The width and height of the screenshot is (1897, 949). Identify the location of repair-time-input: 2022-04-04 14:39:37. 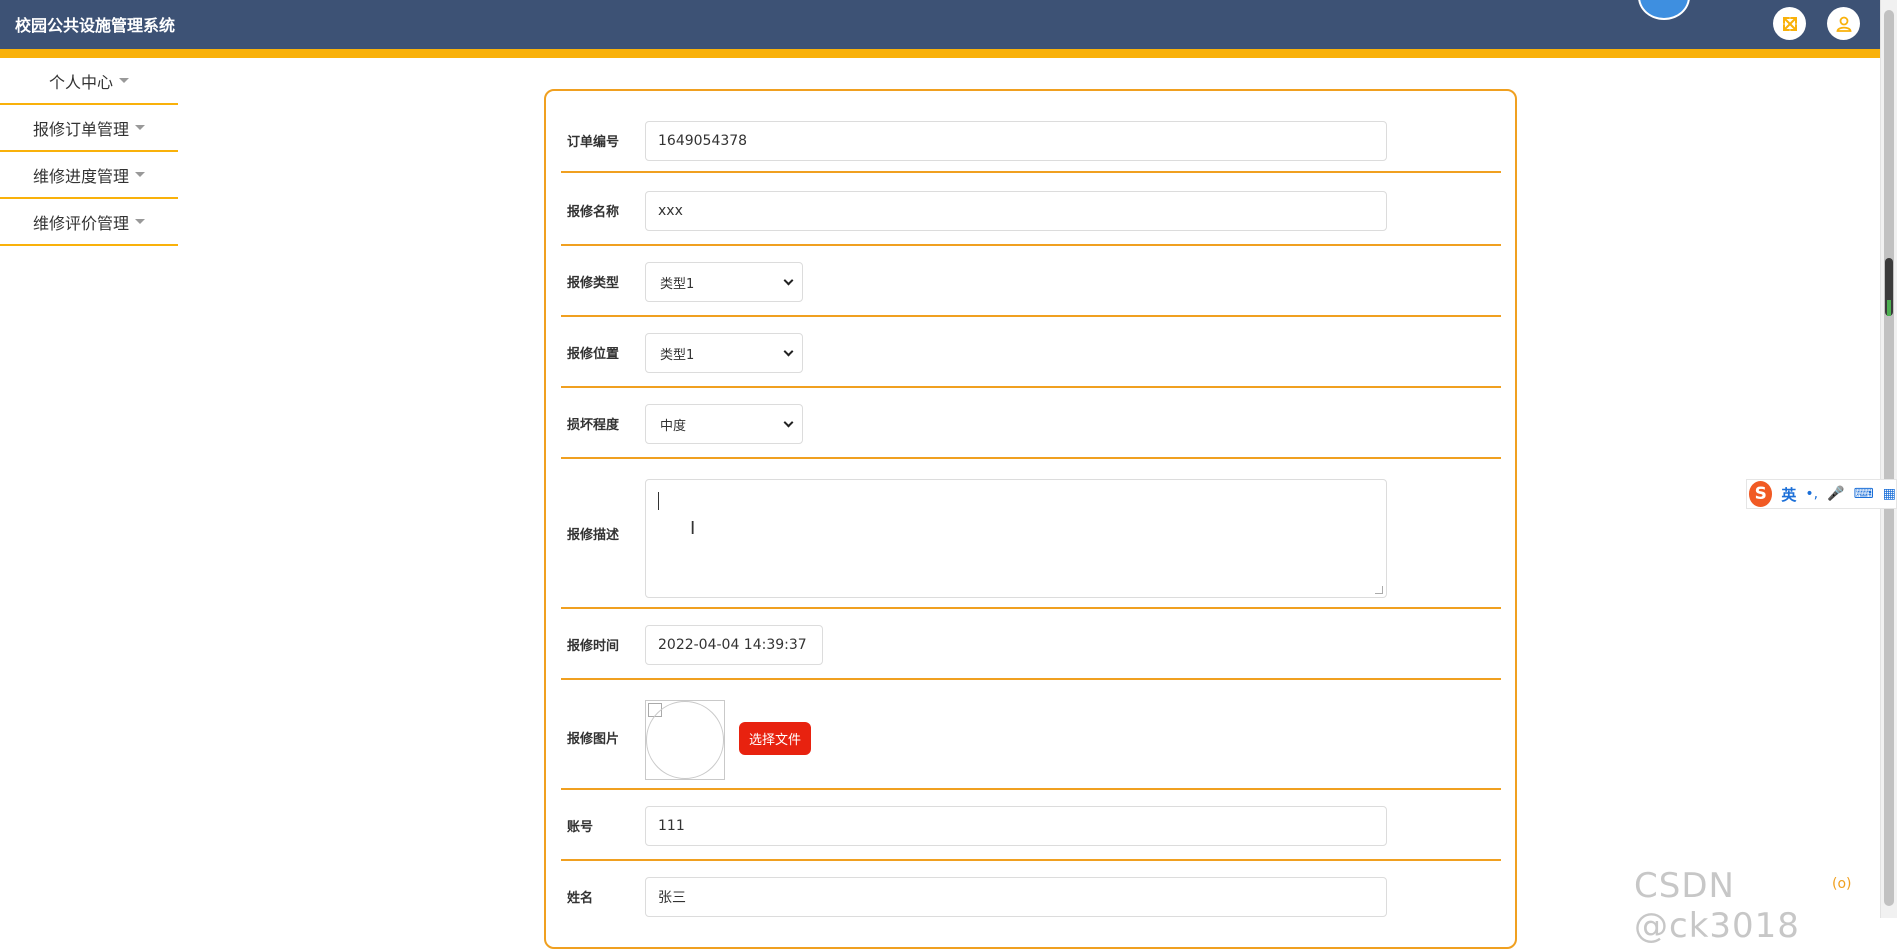
(734, 645).